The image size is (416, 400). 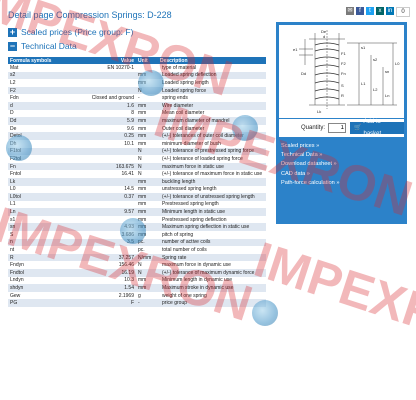 What do you see at coordinates (137, 281) in the screenshot?
I see `table-row: Lndyn 10.3 mm Minimum length in dynamic use` at bounding box center [137, 281].